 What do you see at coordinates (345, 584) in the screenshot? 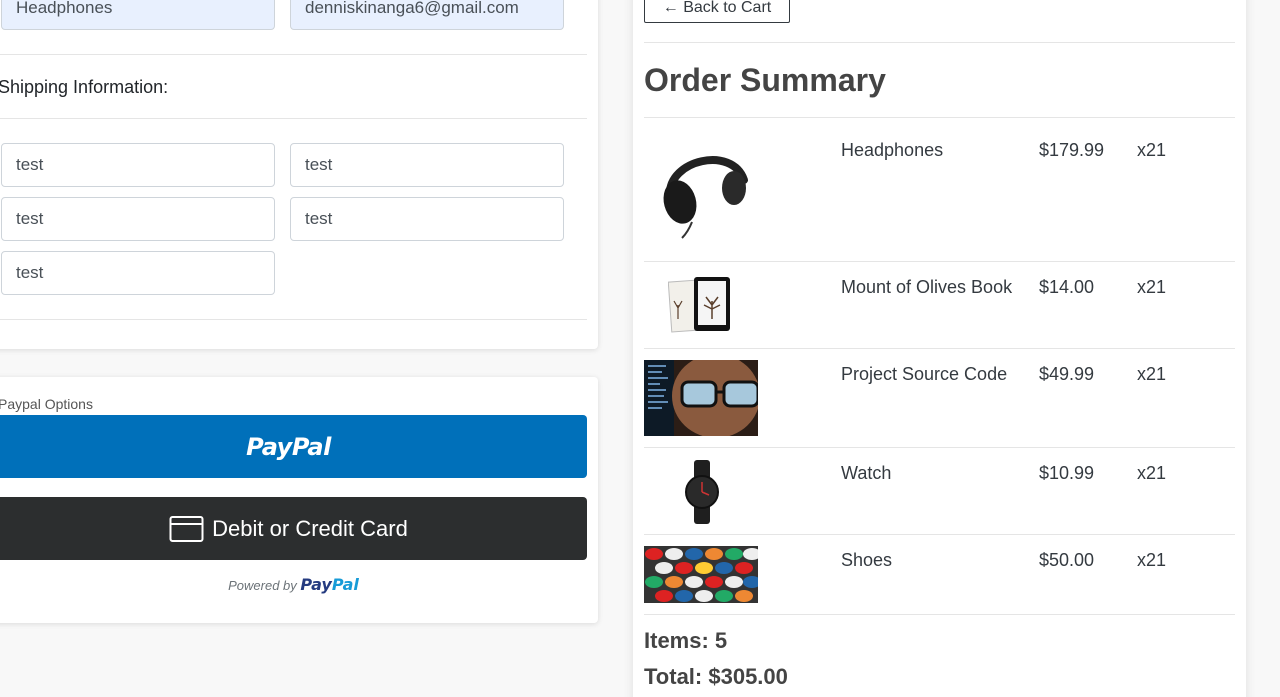
I see `paypal-logo-pal: Pal` at bounding box center [345, 584].